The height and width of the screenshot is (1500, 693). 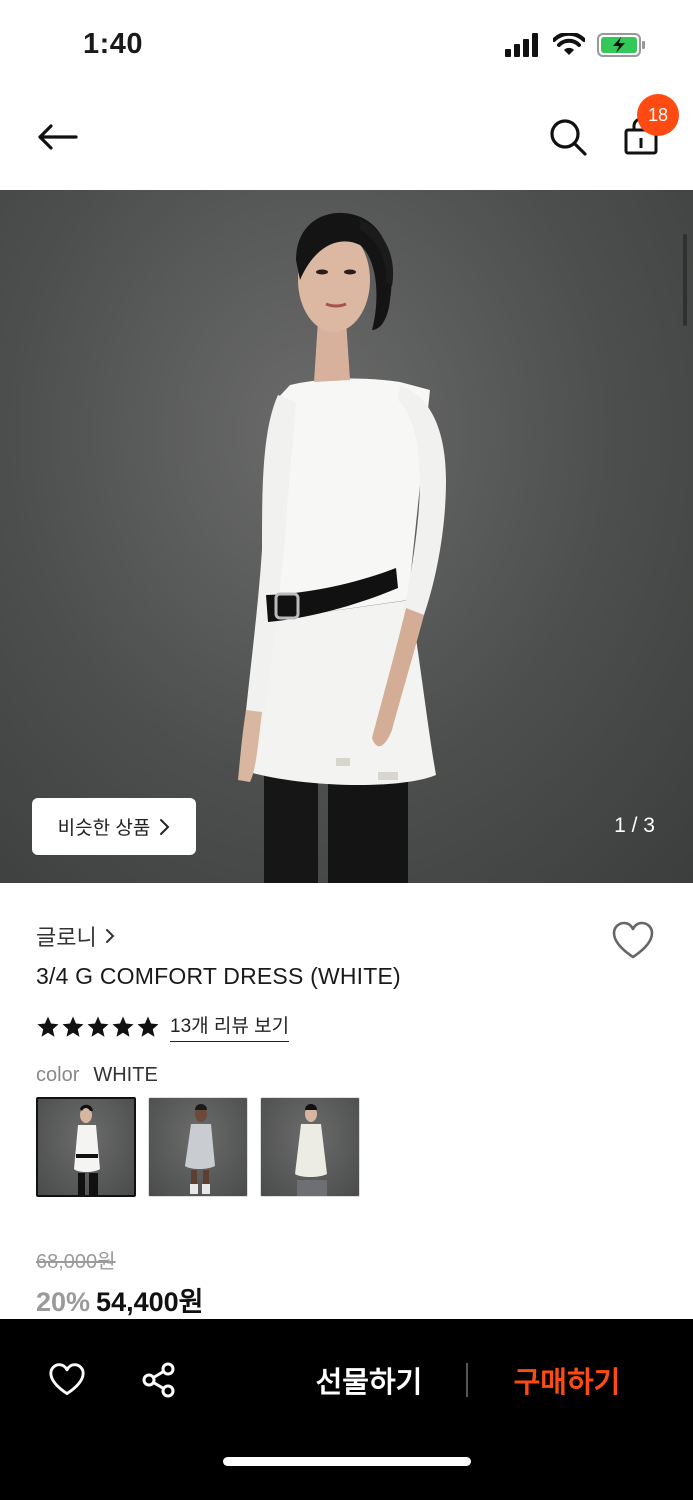 I want to click on divider, so click(x=467, y=1380).